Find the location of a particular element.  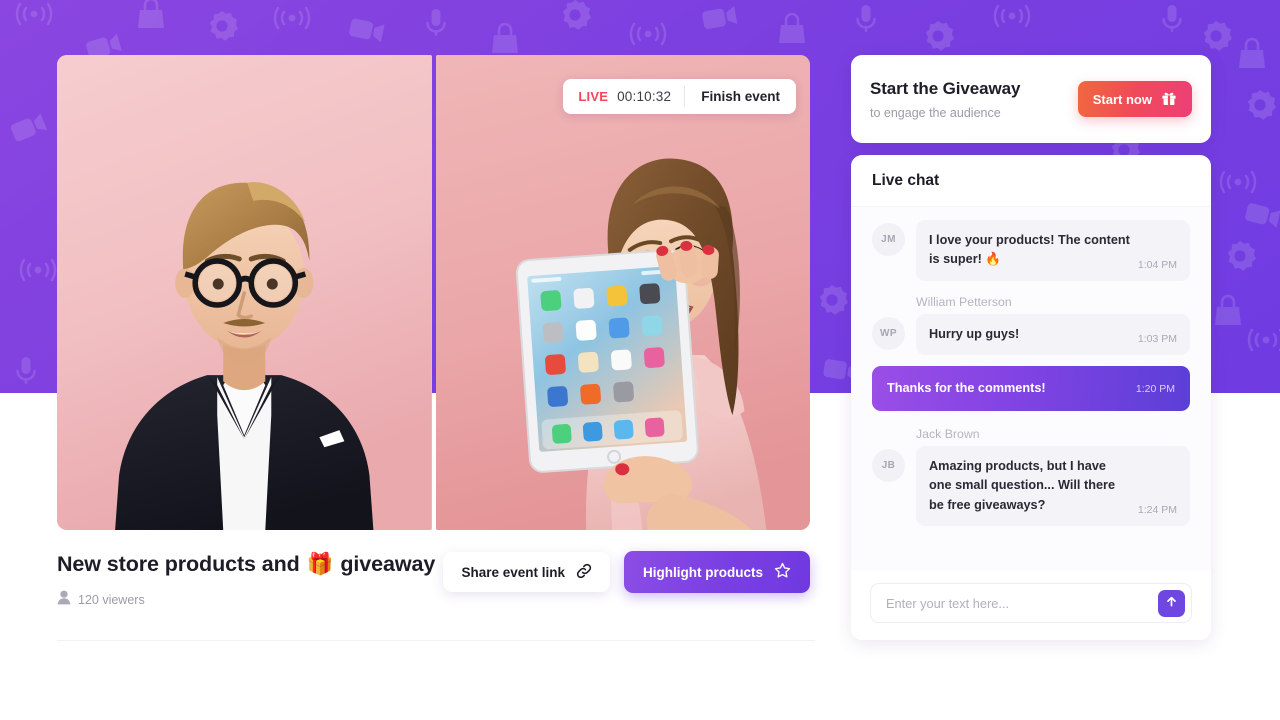

chat-message: WP Hurry up guys! 1:03 PM is located at coordinates (1031, 334).